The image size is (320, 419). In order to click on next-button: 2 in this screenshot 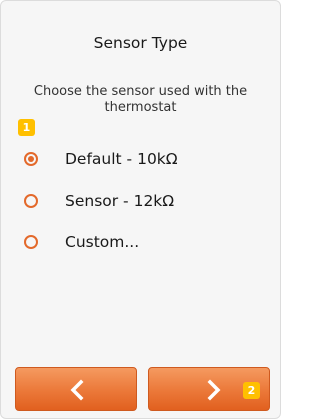, I will do `click(209, 389)`.